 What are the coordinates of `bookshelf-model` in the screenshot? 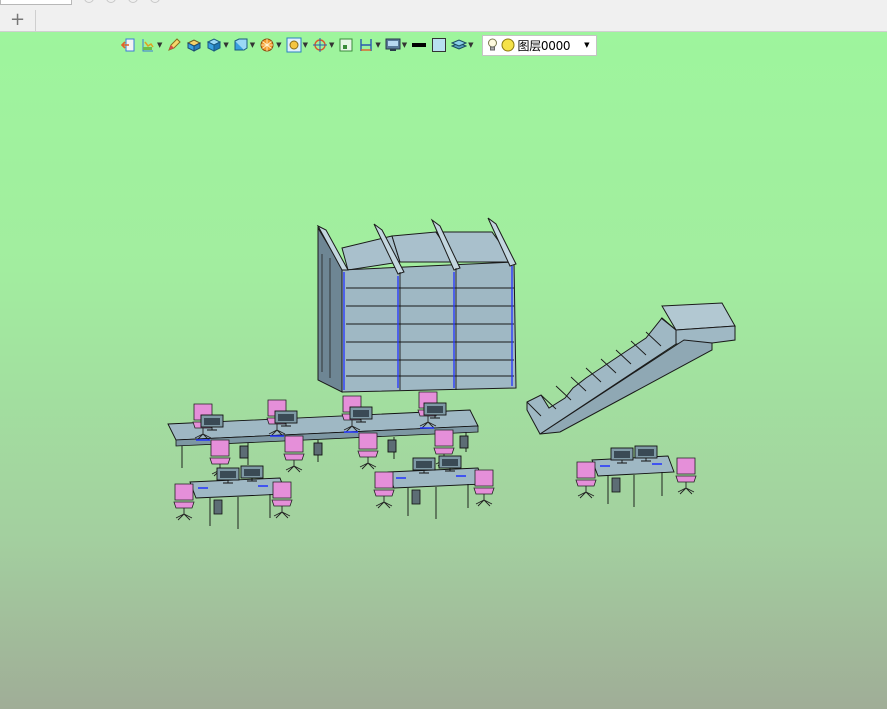 It's located at (416, 305).